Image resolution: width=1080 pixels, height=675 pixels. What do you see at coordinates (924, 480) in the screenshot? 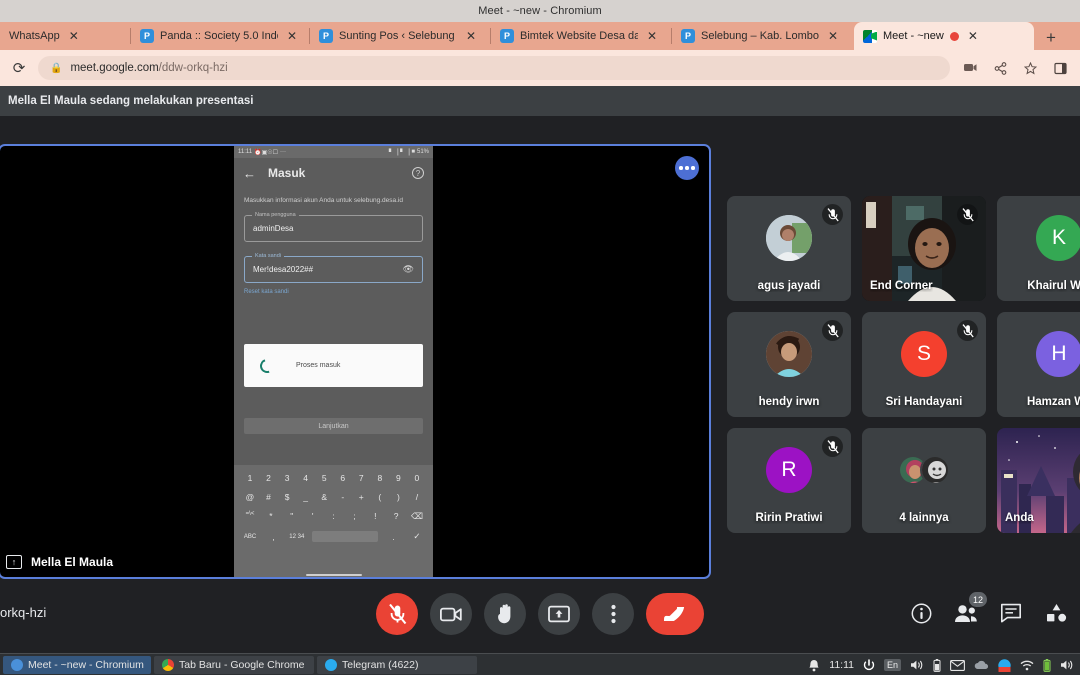
I see `participant-tile-more: 4 lainnya` at bounding box center [924, 480].